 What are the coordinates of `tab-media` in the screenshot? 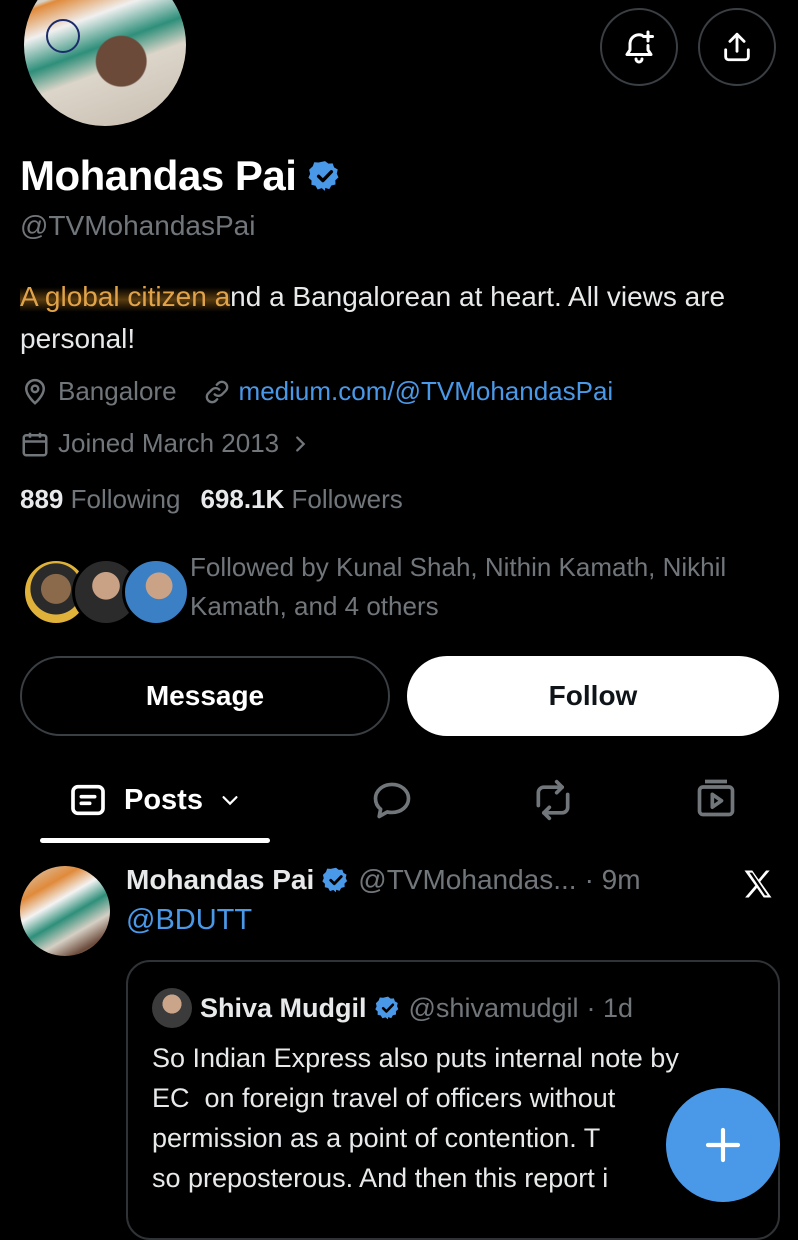 It's located at (716, 800).